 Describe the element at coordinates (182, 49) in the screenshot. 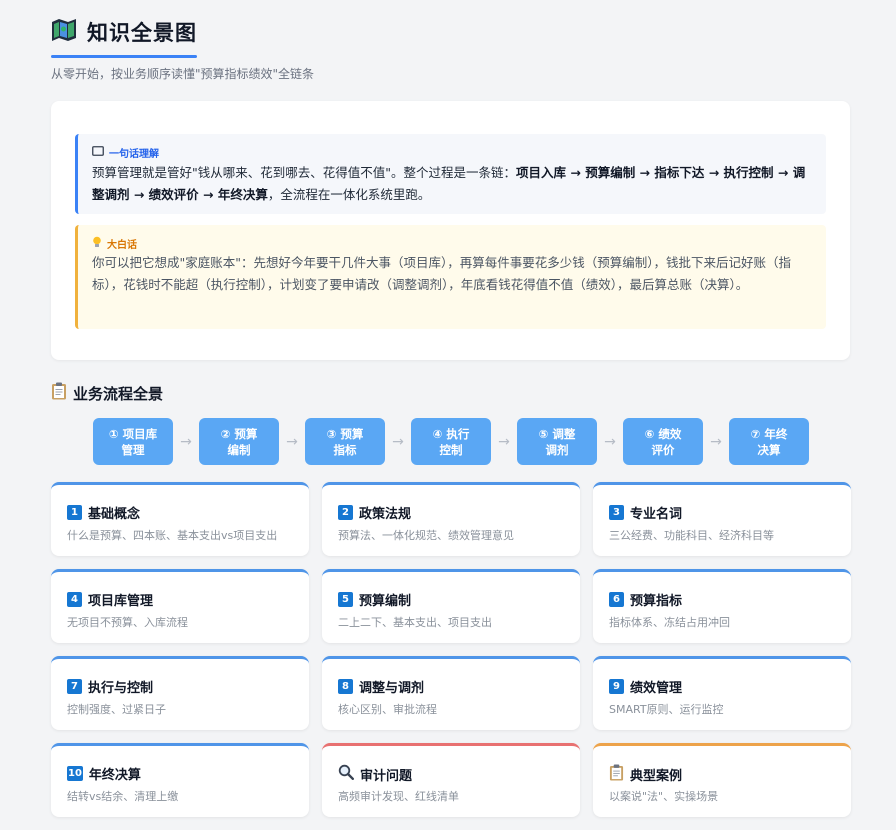

I see `page-header: 知识全景图 从零开始，按业务顺序读懂"预算指标绩效"全链条` at that location.